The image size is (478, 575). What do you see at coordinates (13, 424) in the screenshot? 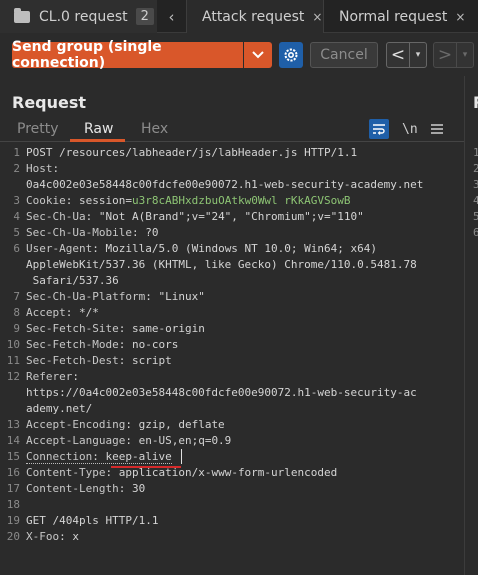
I see `line-number: 13` at bounding box center [13, 424].